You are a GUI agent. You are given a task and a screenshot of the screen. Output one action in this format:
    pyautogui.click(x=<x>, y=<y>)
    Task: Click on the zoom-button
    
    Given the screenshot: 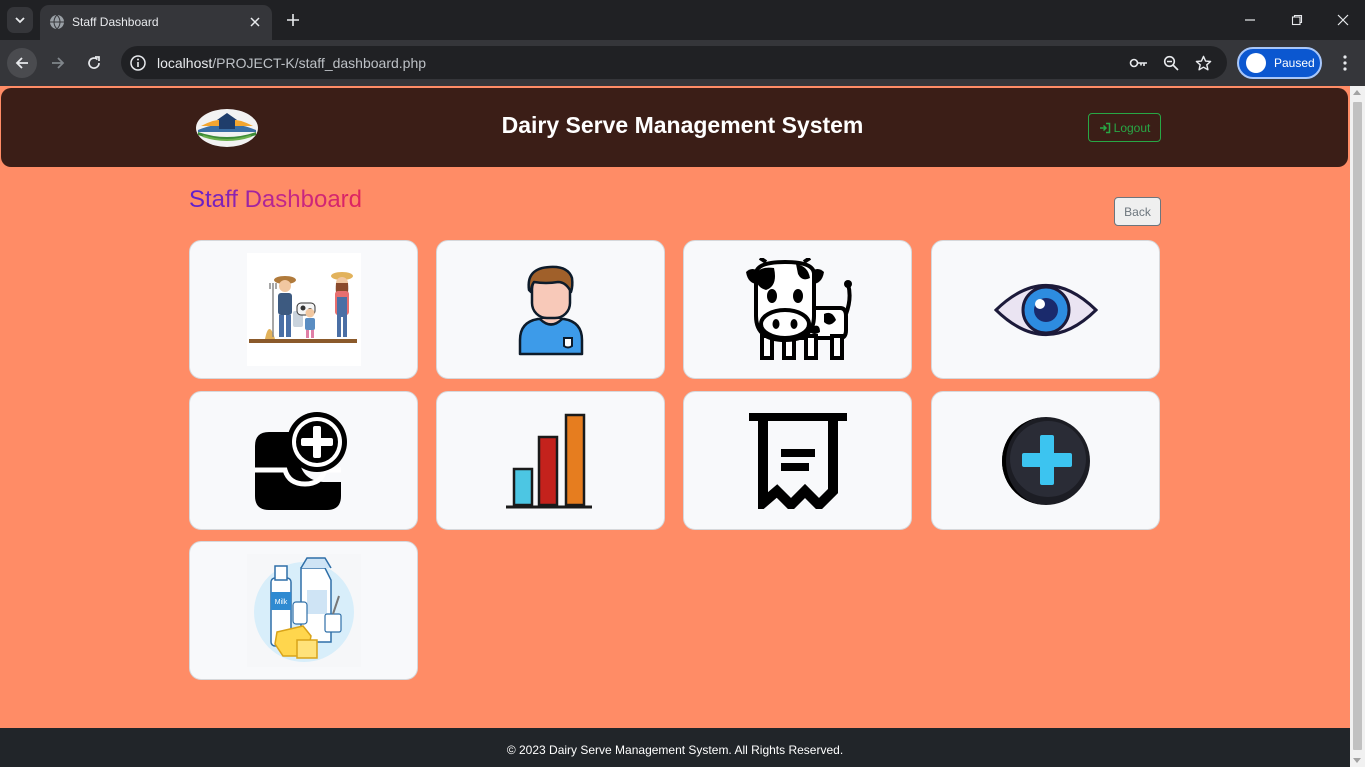 What is the action you would take?
    pyautogui.click(x=1171, y=63)
    